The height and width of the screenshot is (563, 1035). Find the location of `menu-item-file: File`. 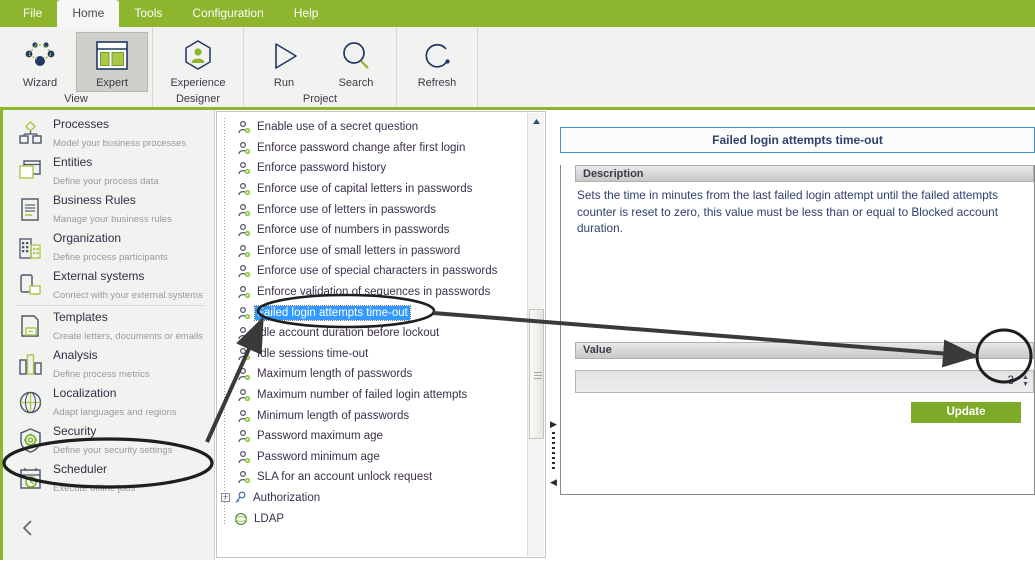

menu-item-file: File is located at coordinates (32, 13).